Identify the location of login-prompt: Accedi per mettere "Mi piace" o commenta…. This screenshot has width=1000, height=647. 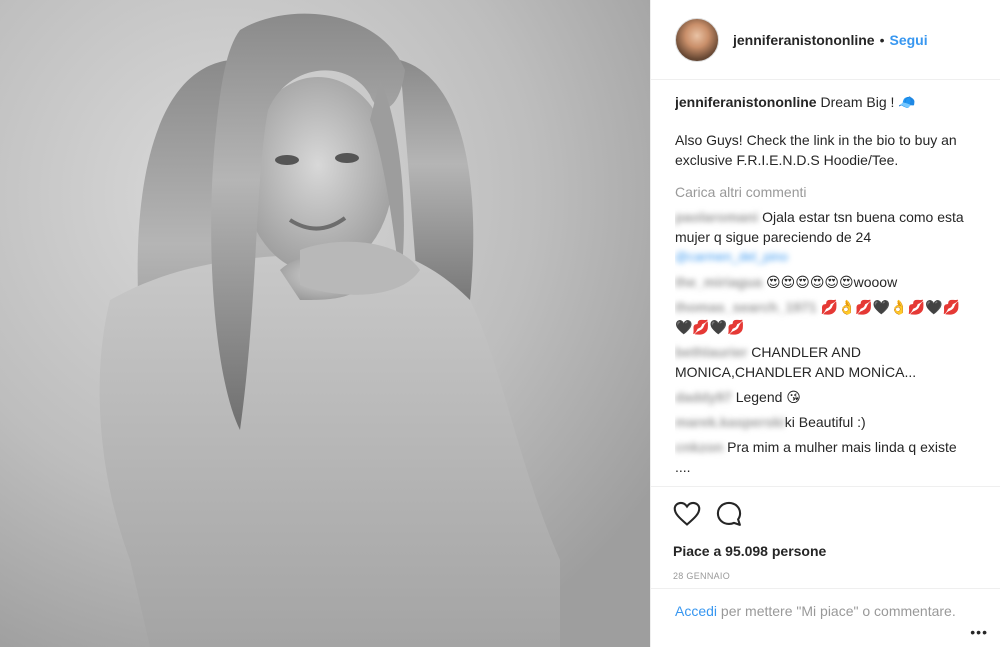
(825, 617).